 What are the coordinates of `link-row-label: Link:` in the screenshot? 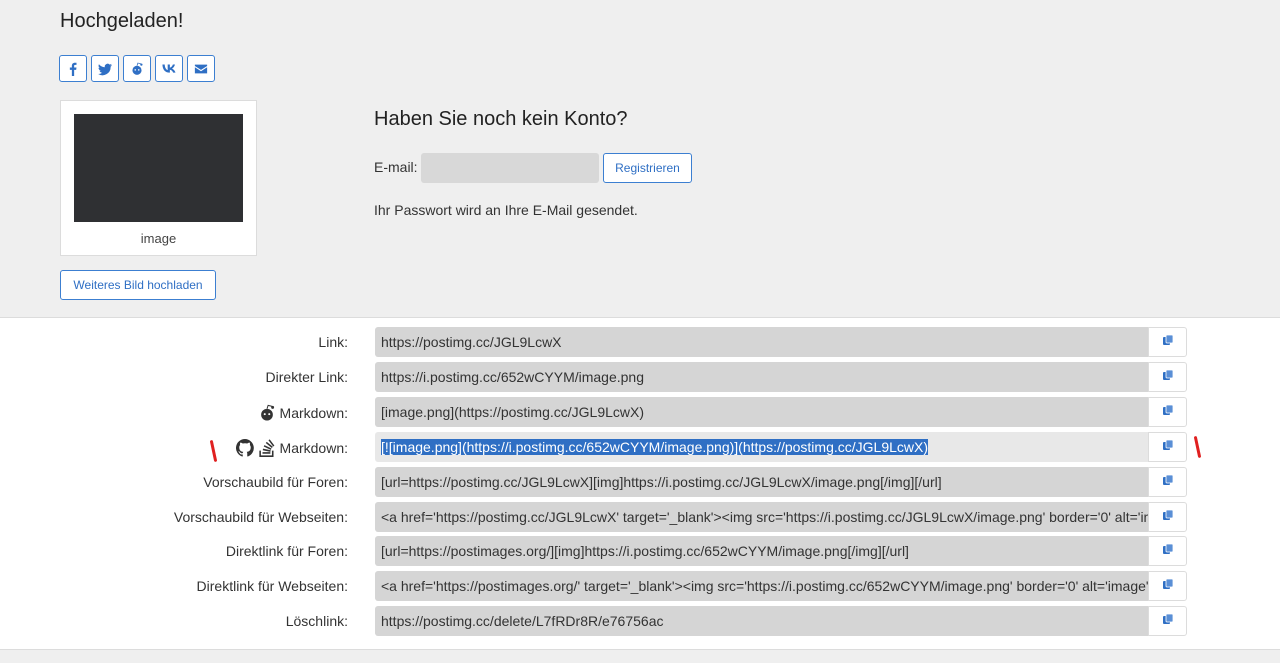 It's located at (333, 342).